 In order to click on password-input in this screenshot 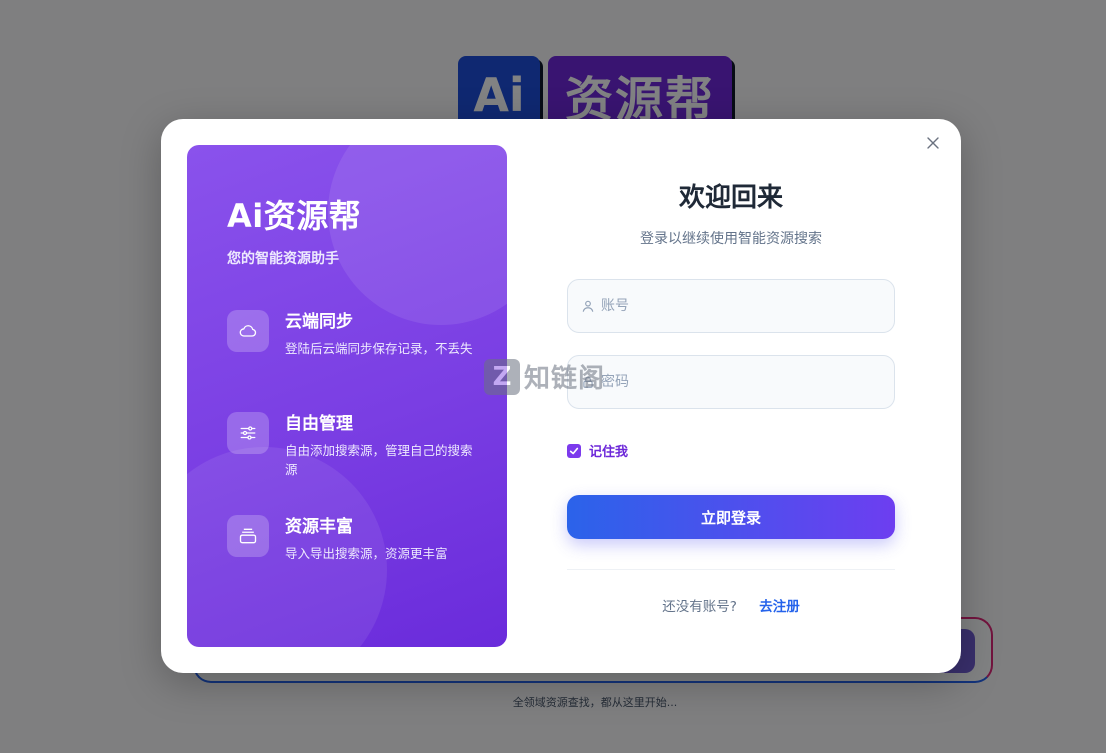, I will do `click(741, 382)`.